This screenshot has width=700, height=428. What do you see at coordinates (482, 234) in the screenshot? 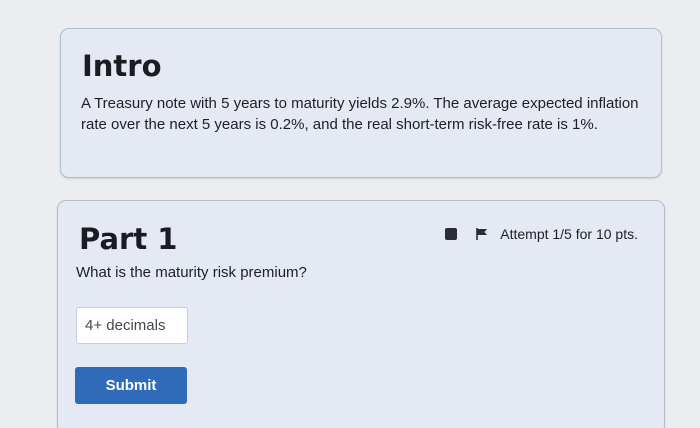
I see `flag-icon` at bounding box center [482, 234].